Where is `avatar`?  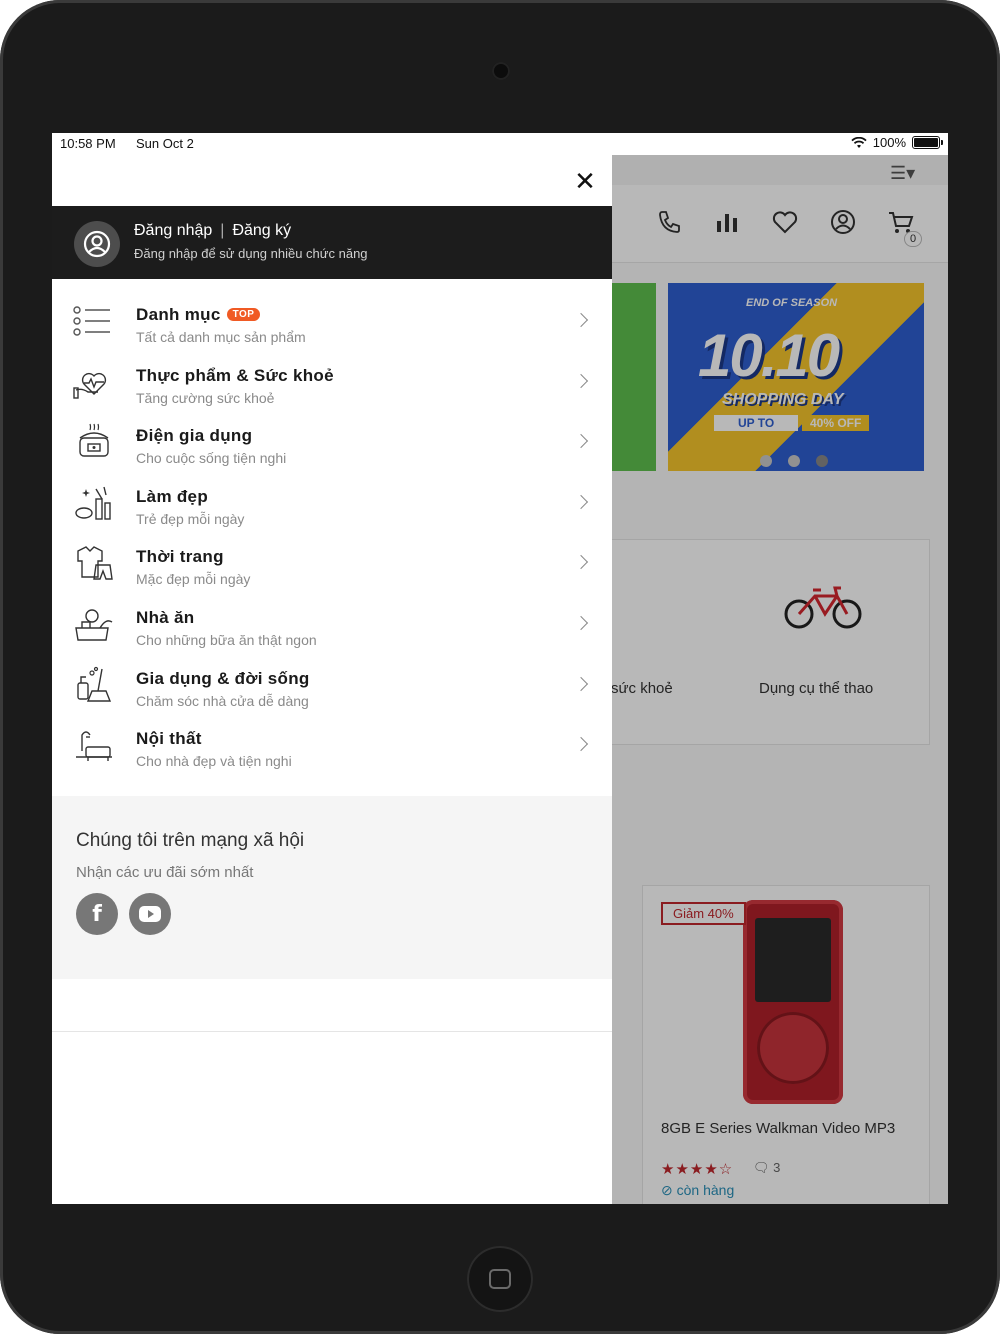
avatar is located at coordinates (97, 244).